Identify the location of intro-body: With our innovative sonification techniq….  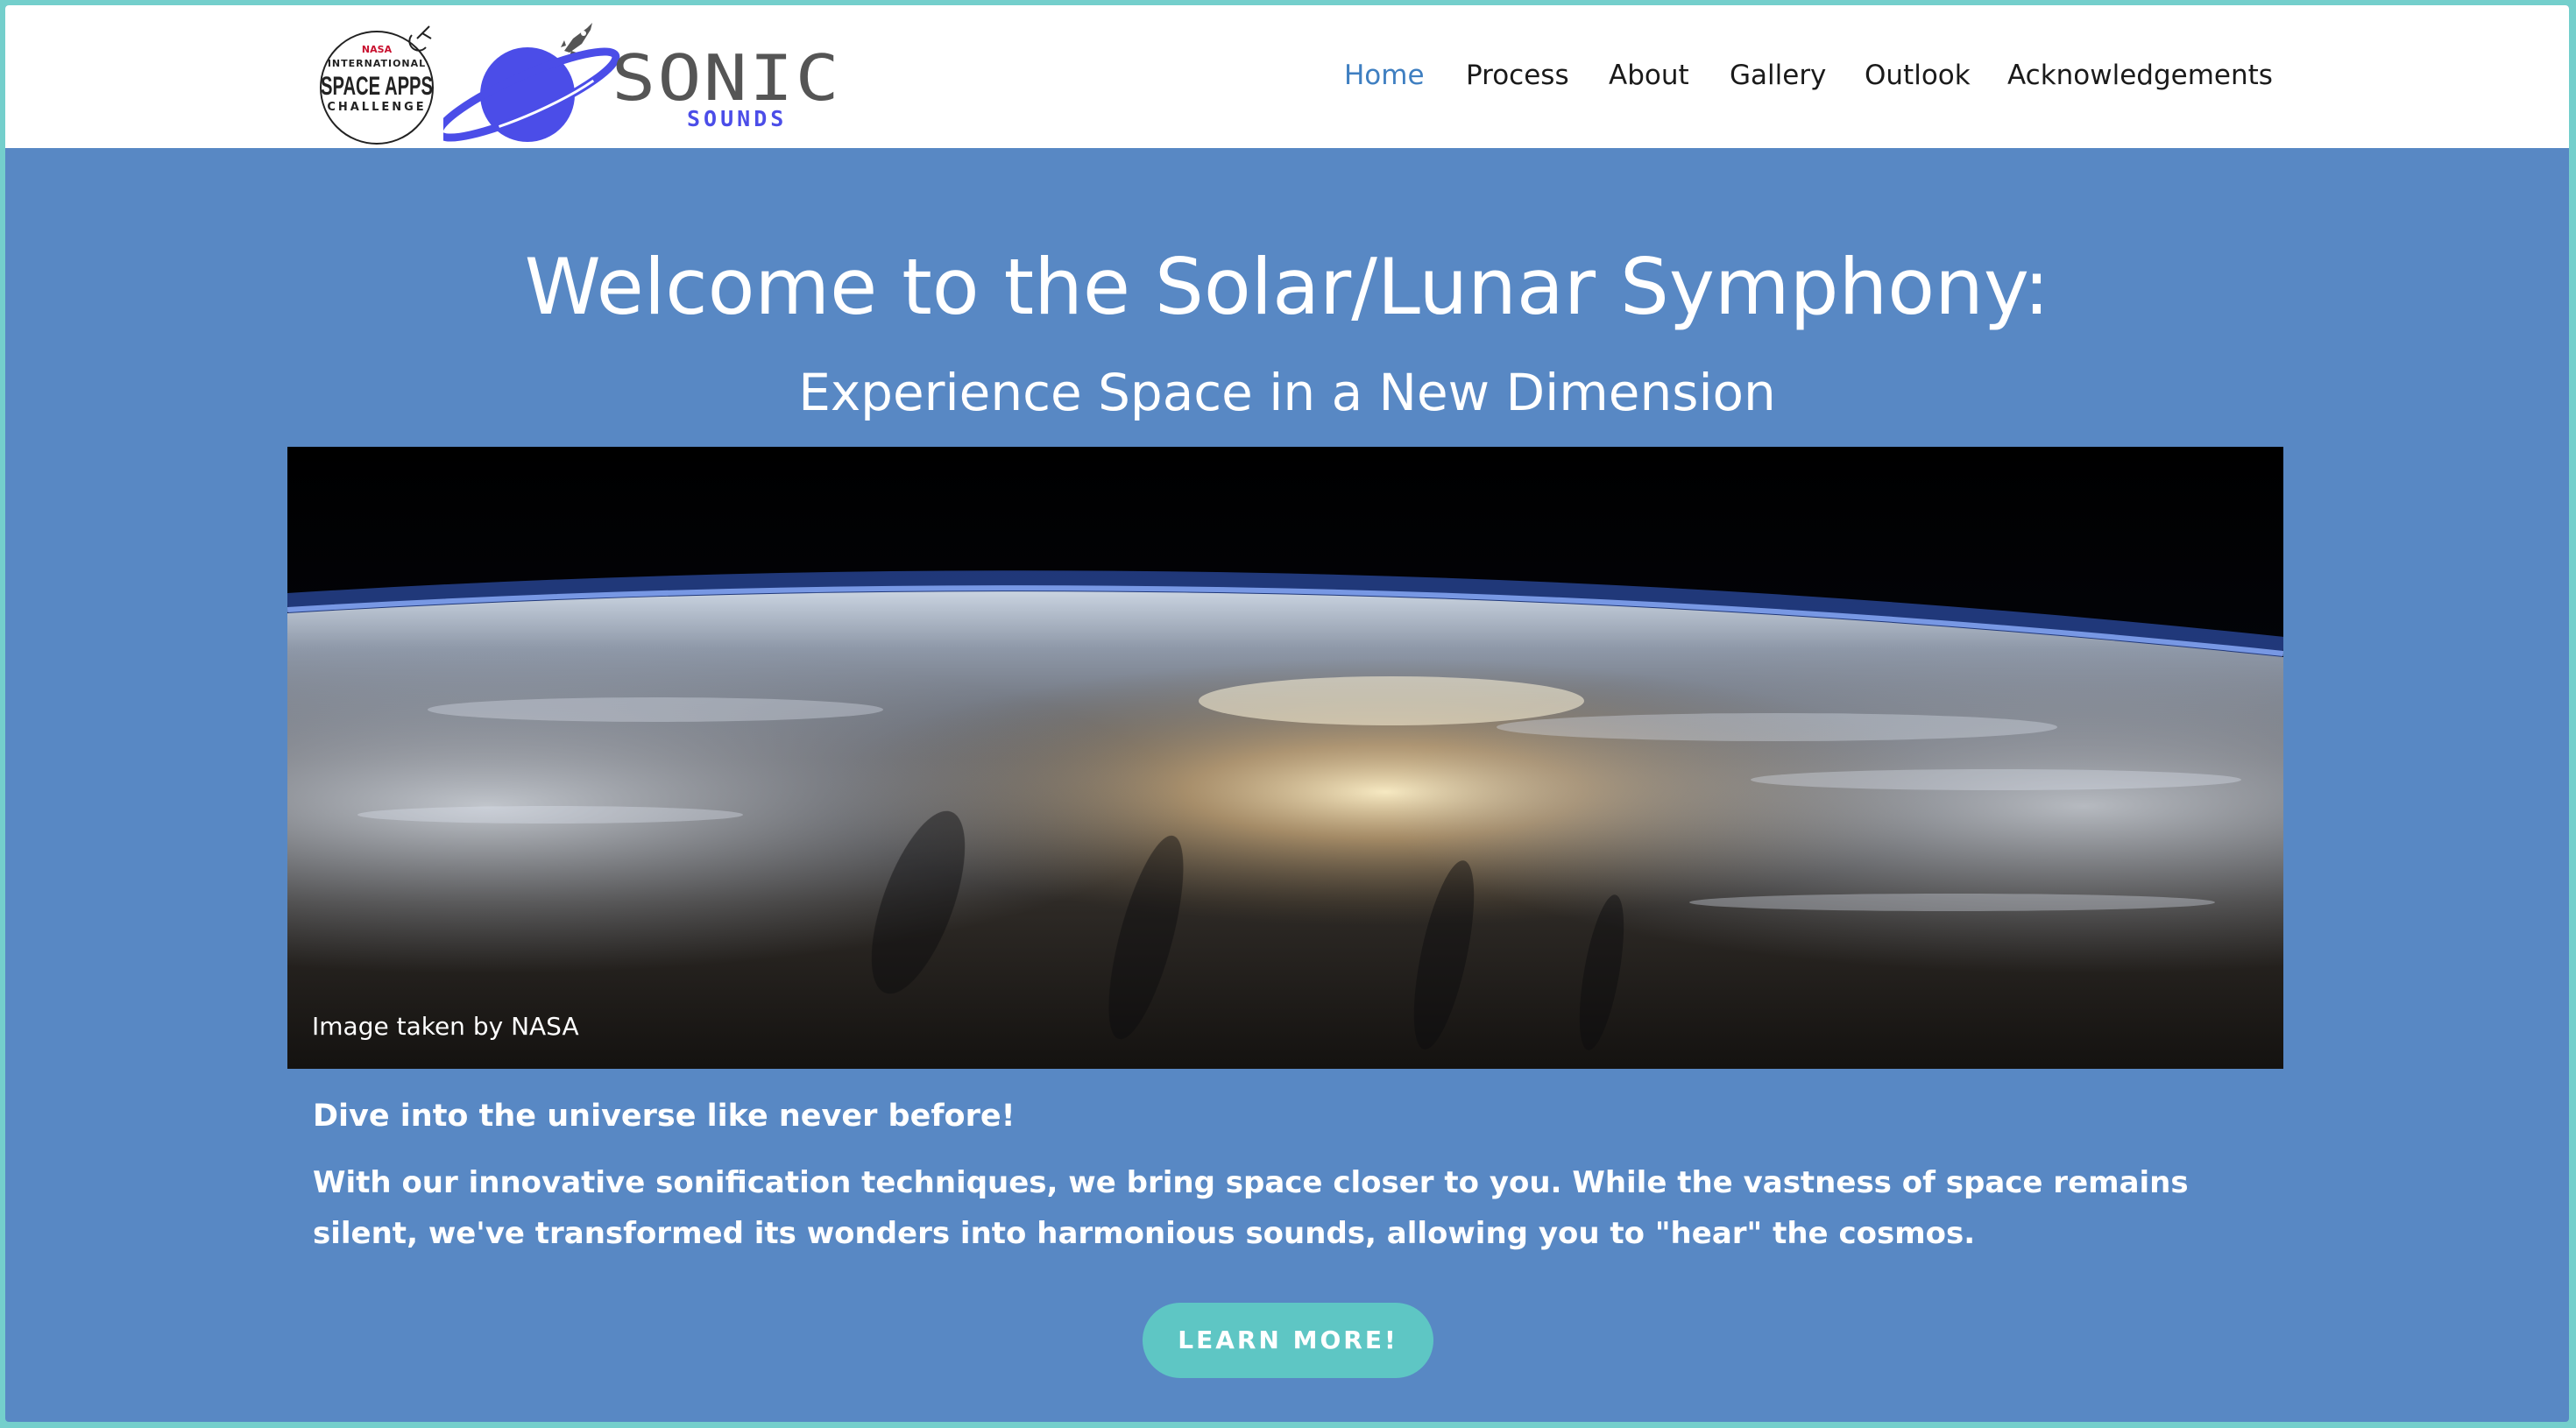
(1251, 1208).